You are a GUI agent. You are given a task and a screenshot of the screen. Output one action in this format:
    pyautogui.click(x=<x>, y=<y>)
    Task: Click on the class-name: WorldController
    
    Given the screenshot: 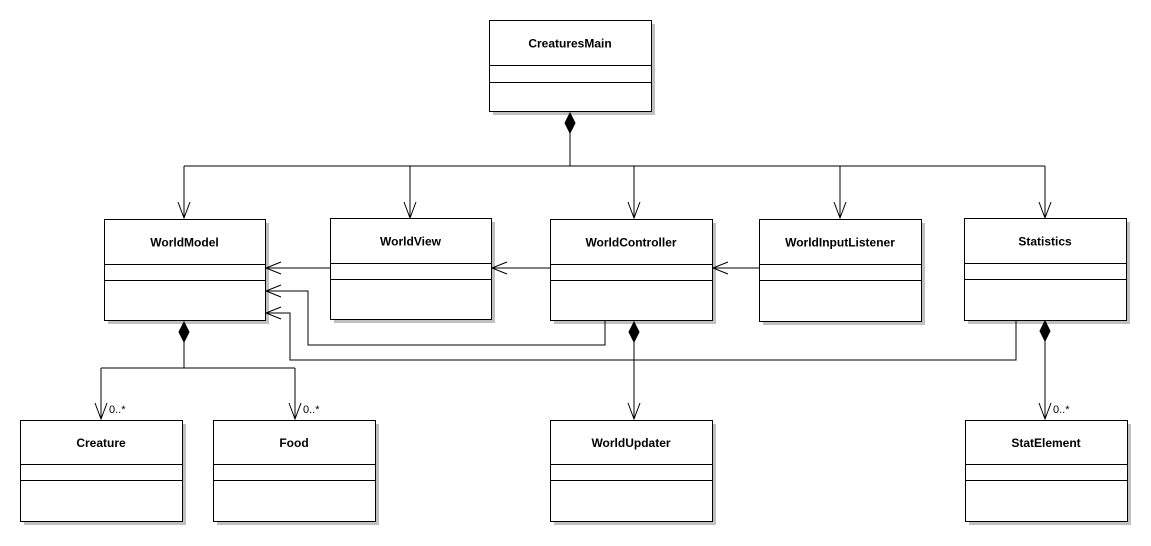 What is the action you would take?
    pyautogui.click(x=630, y=243)
    